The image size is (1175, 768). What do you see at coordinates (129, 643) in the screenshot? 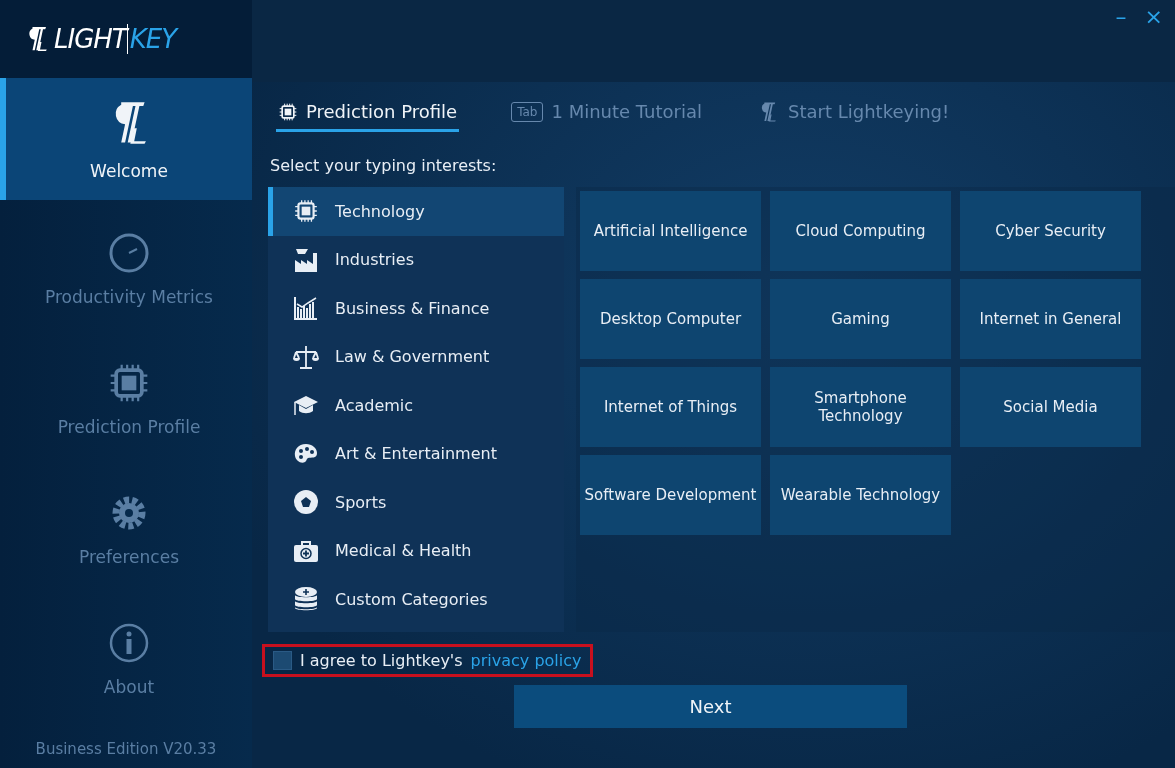
I see `info-icon` at bounding box center [129, 643].